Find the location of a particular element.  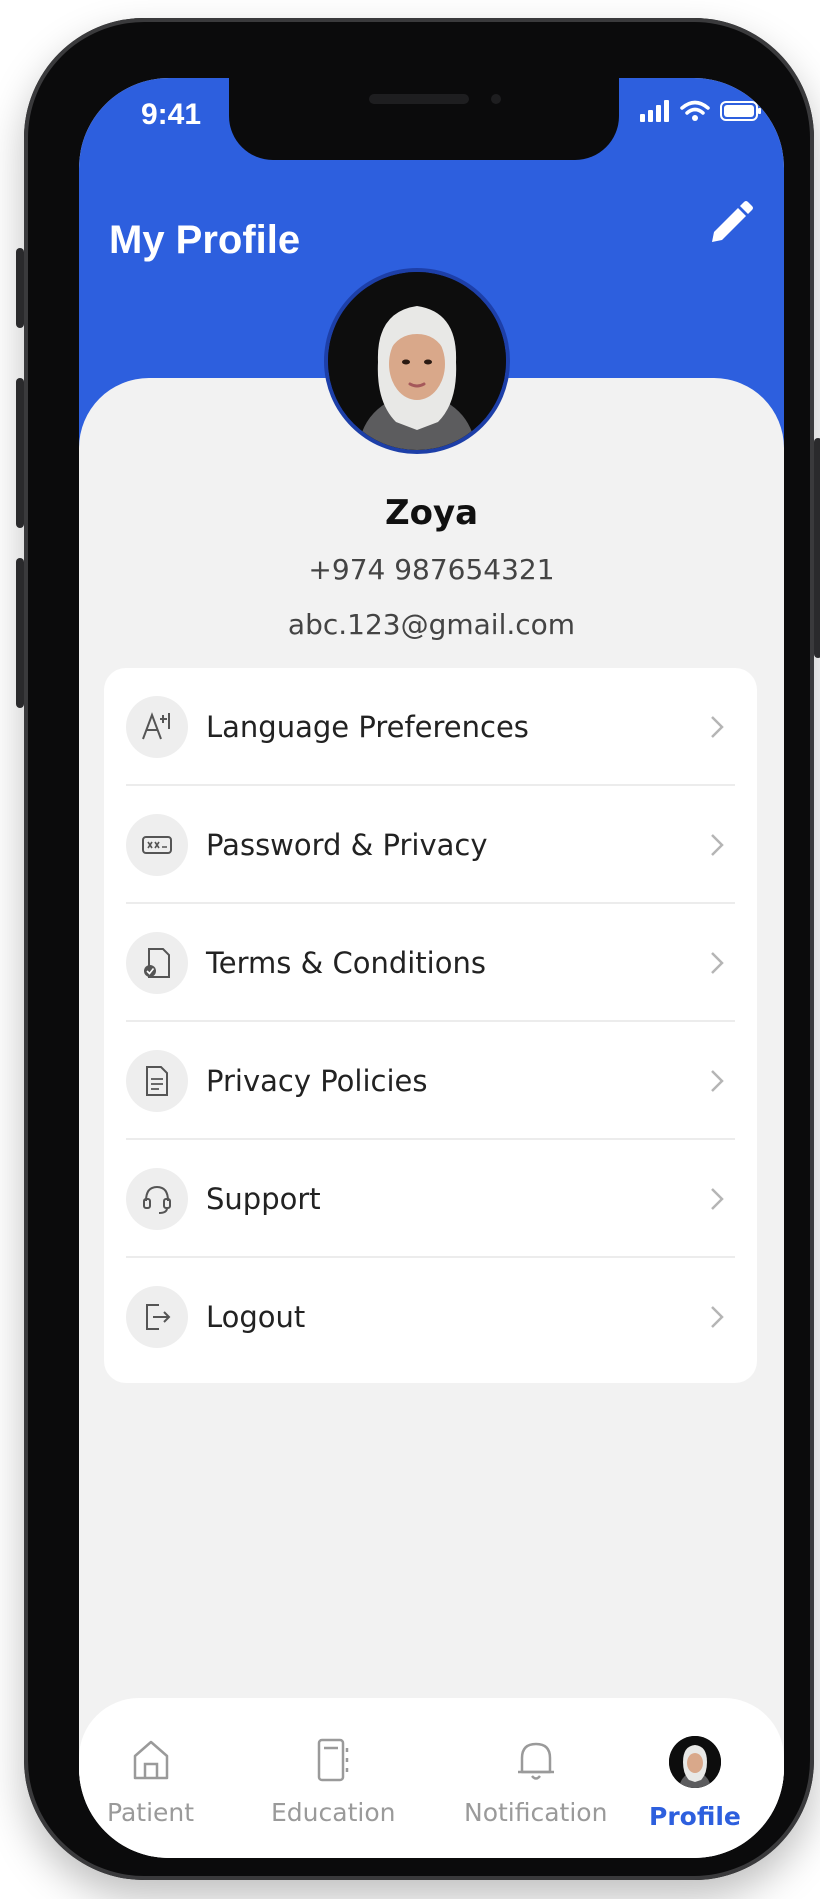

menu-item-support: Support is located at coordinates (430, 1199).